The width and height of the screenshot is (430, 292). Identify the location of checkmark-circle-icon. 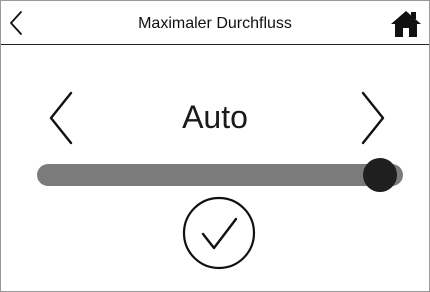
(219, 233).